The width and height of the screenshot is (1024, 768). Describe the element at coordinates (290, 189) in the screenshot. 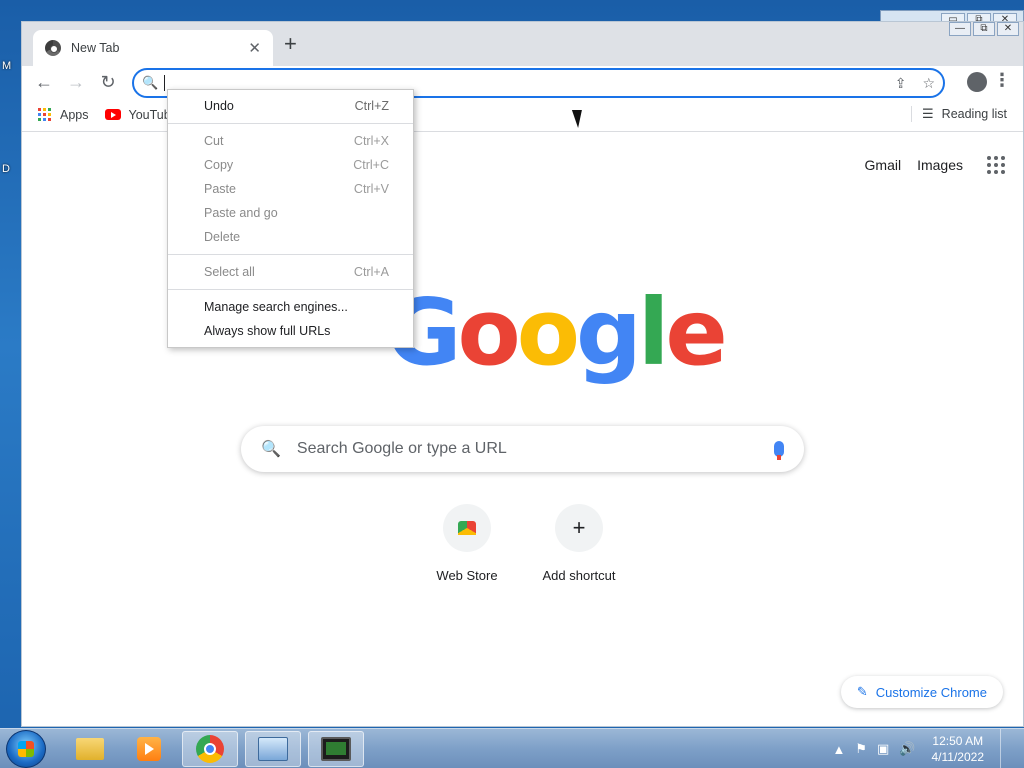

I see `menu-item-paste: Paste Ctrl+V` at that location.